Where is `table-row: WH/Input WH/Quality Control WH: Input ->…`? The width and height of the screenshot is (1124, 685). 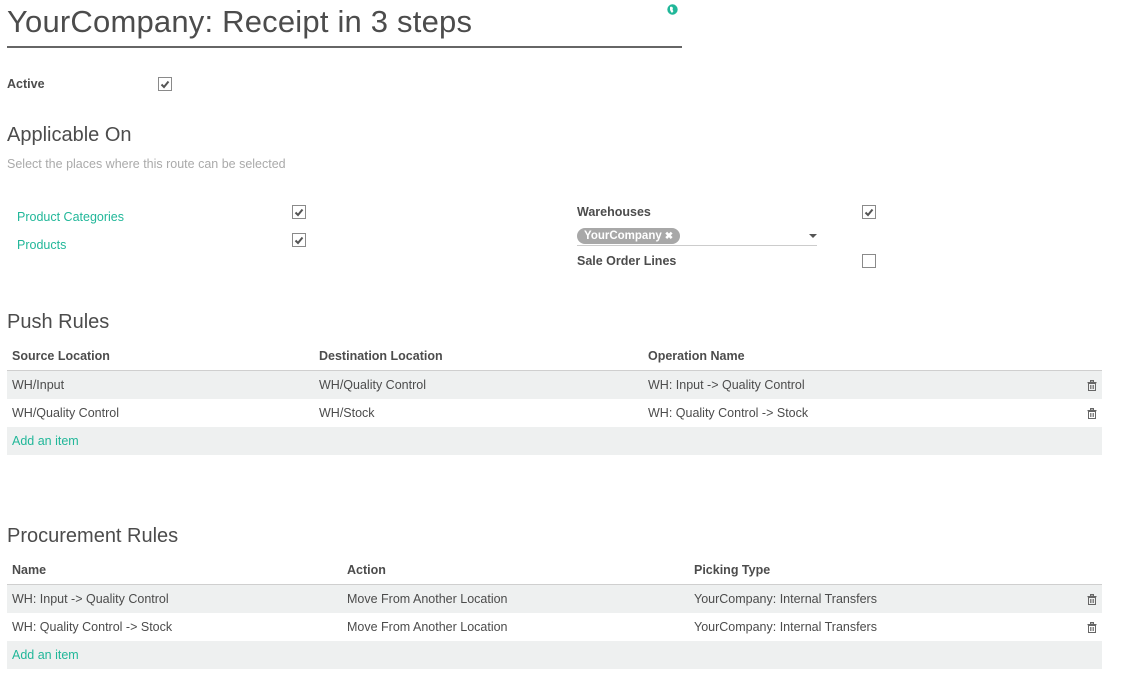
table-row: WH/Input WH/Quality Control WH: Input ->… is located at coordinates (554, 384).